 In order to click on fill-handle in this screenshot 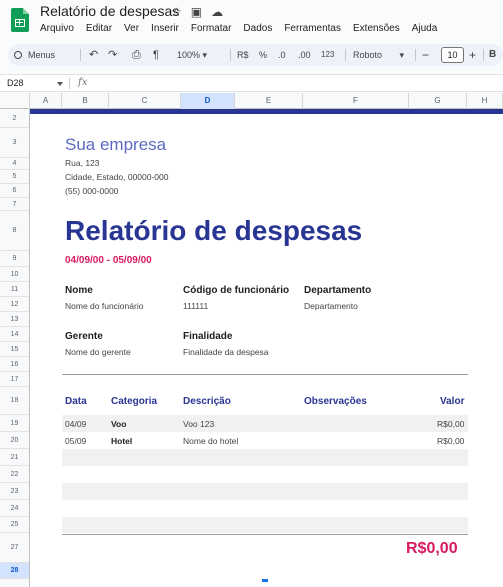, I will do `click(265, 580)`.